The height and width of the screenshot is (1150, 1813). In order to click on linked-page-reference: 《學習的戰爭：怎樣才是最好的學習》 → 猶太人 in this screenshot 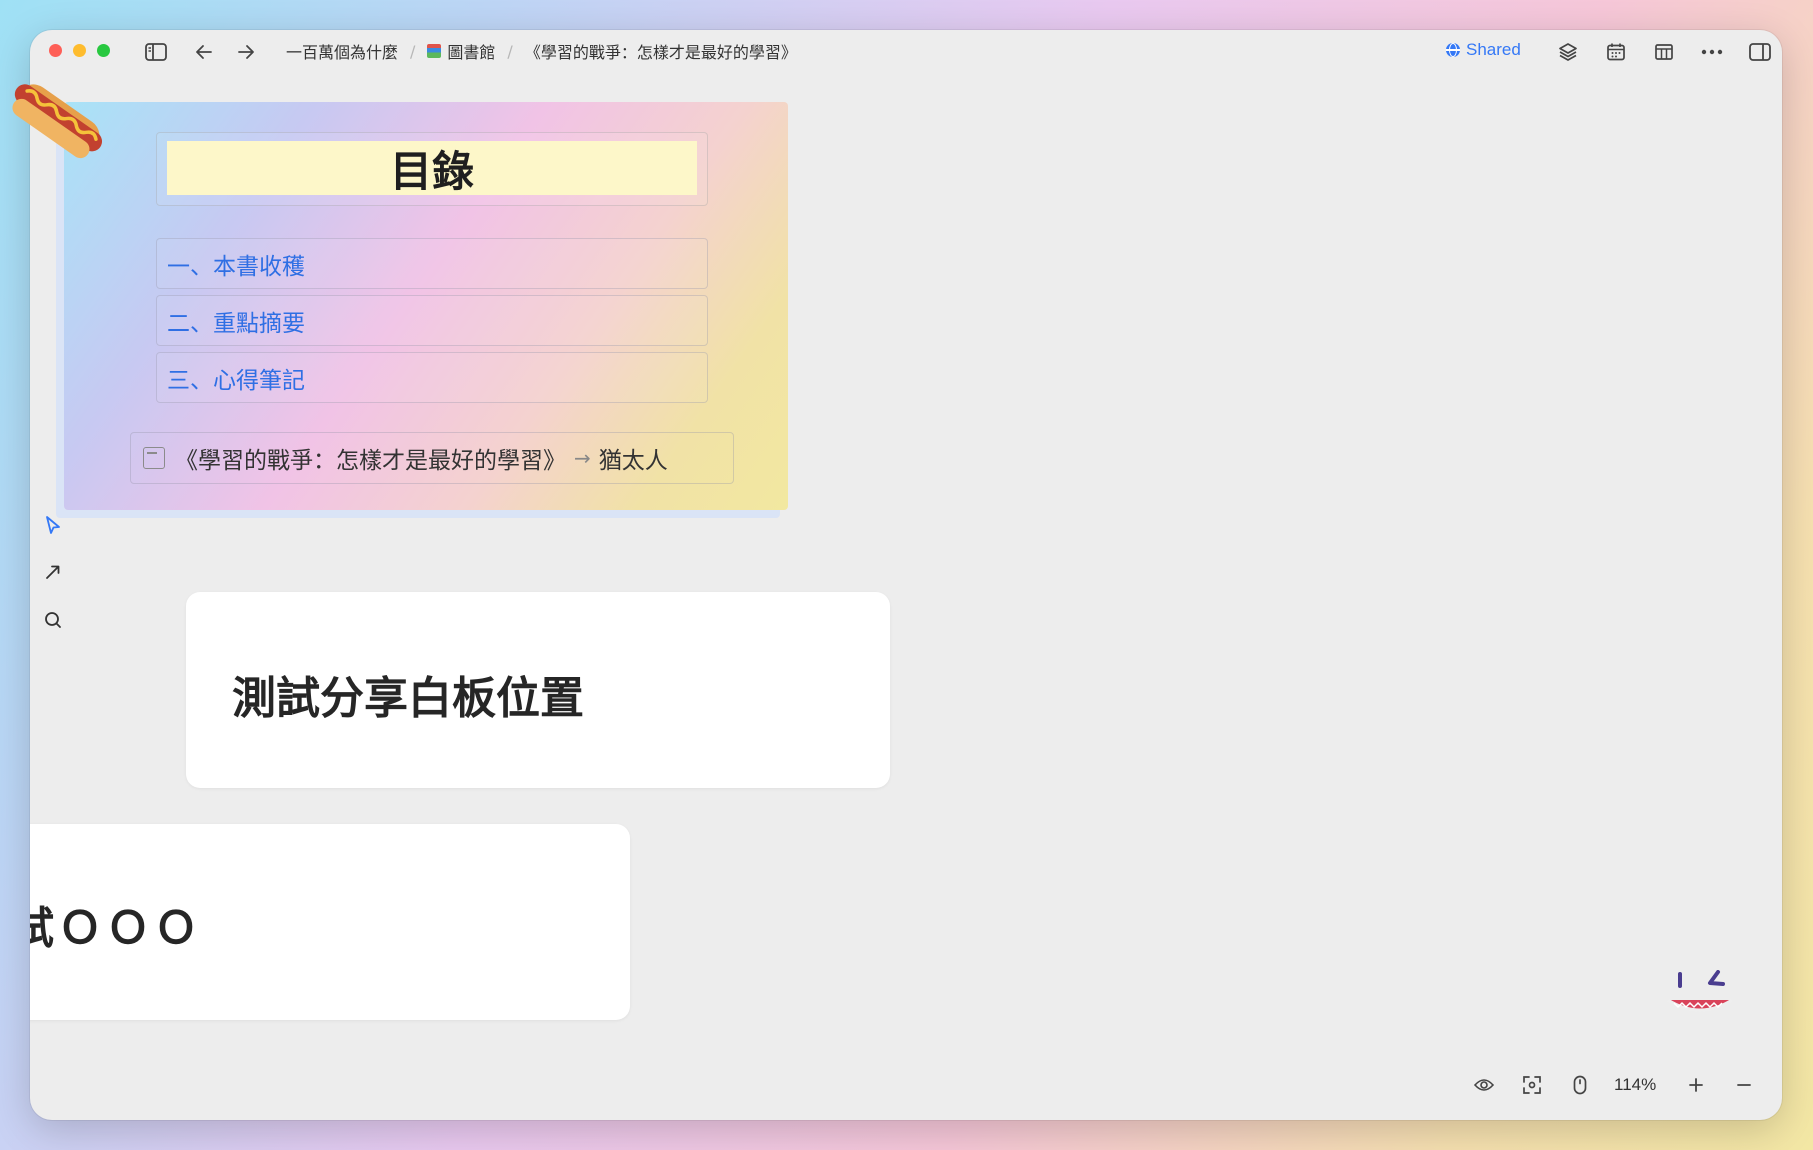, I will do `click(432, 458)`.